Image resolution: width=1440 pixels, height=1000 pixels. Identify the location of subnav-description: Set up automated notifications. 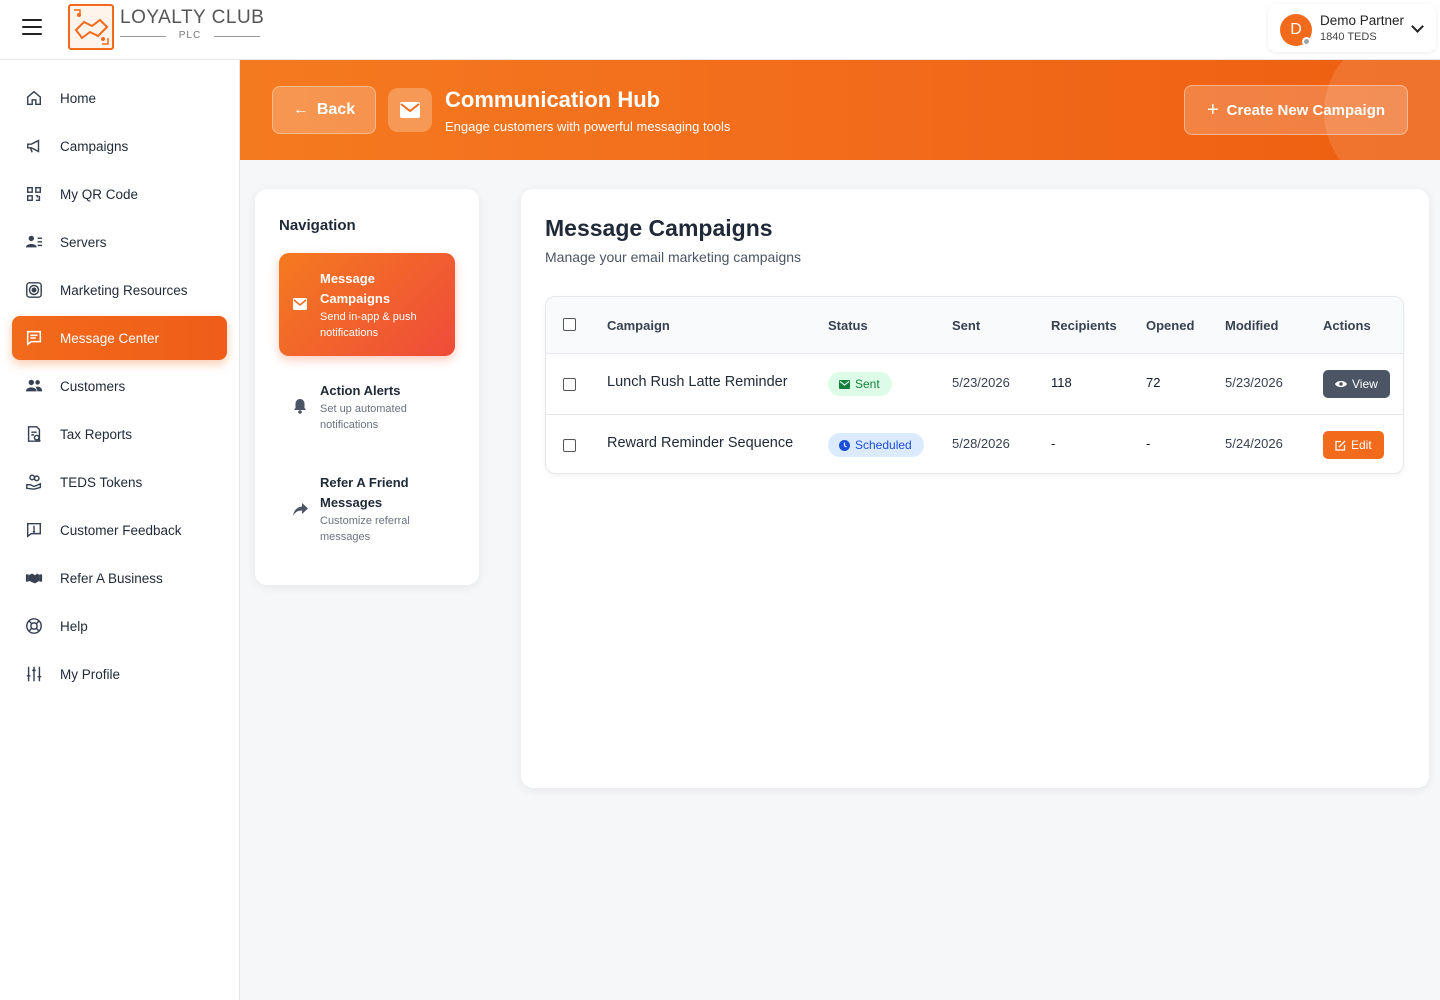
(363, 417).